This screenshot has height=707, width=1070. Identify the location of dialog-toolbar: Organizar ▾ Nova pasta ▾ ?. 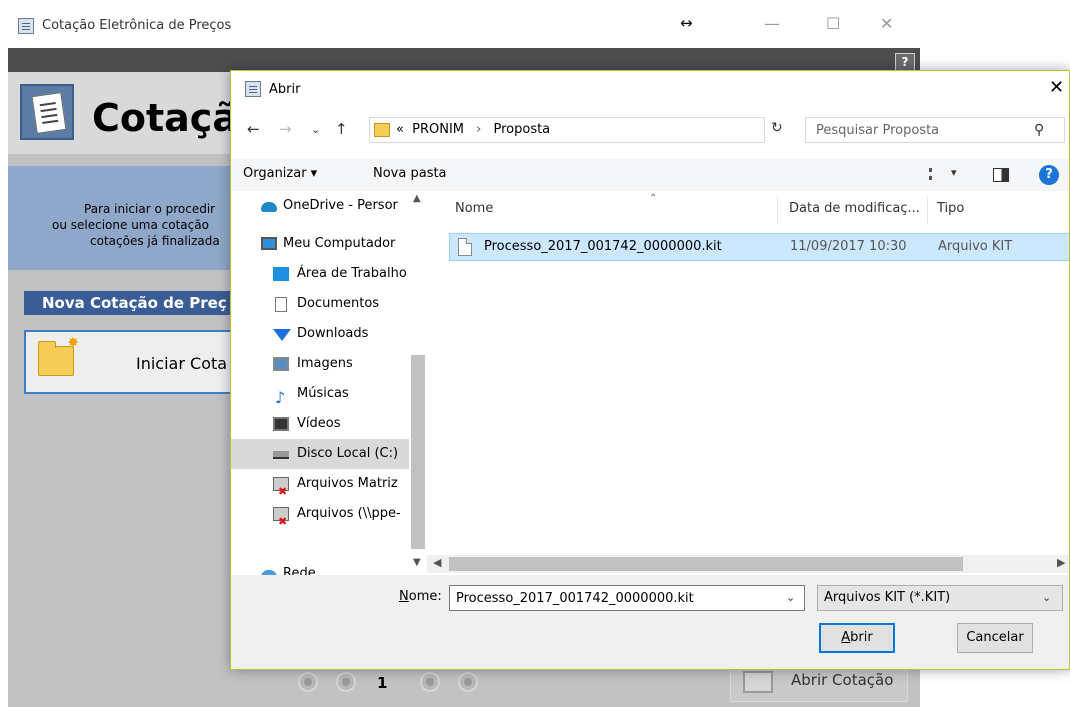
(650, 175).